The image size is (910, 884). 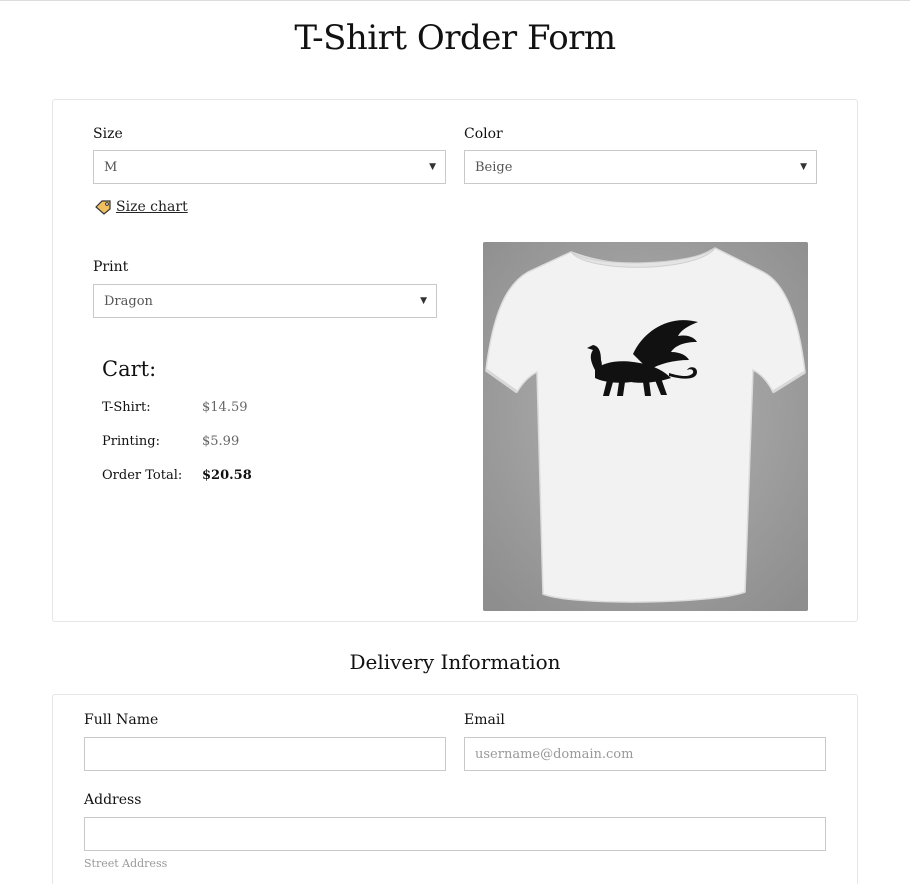 What do you see at coordinates (554, 754) in the screenshot?
I see `email-placeholder: username@domain.com` at bounding box center [554, 754].